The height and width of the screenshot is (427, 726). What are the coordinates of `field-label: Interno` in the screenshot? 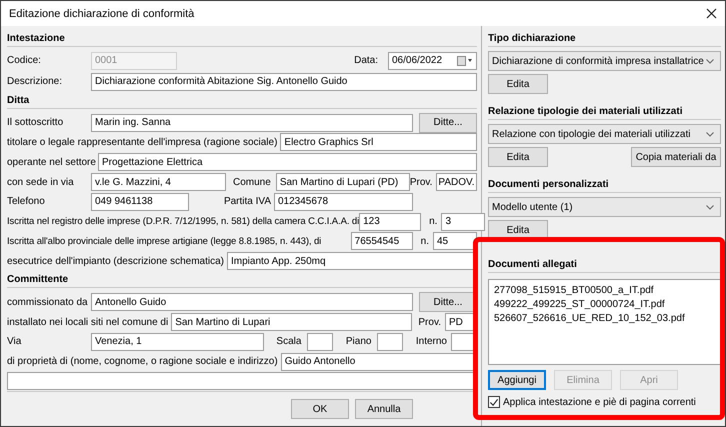 It's located at (431, 342).